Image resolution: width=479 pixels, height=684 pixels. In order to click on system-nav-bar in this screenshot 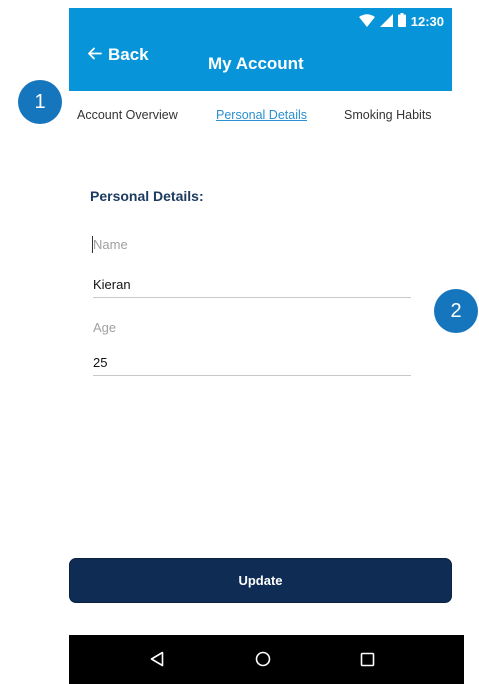, I will do `click(266, 659)`.